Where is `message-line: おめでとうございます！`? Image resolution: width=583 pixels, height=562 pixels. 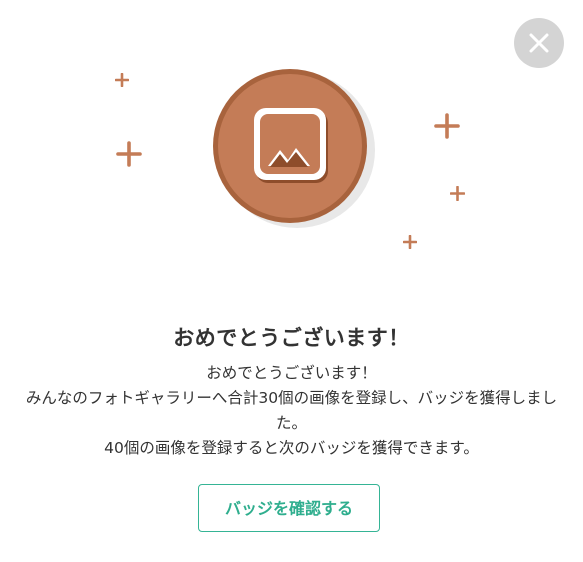
message-line: おめでとうございます！ is located at coordinates (291, 373).